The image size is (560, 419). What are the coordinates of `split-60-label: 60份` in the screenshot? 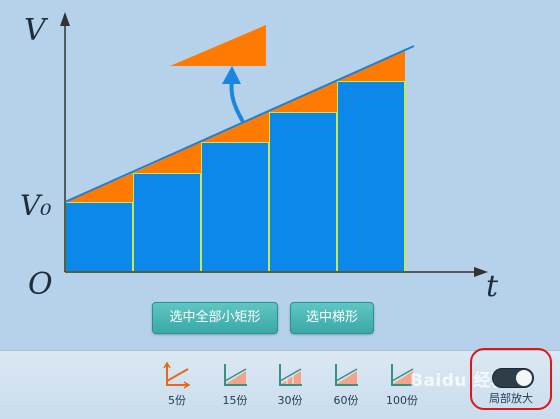 It's located at (346, 400).